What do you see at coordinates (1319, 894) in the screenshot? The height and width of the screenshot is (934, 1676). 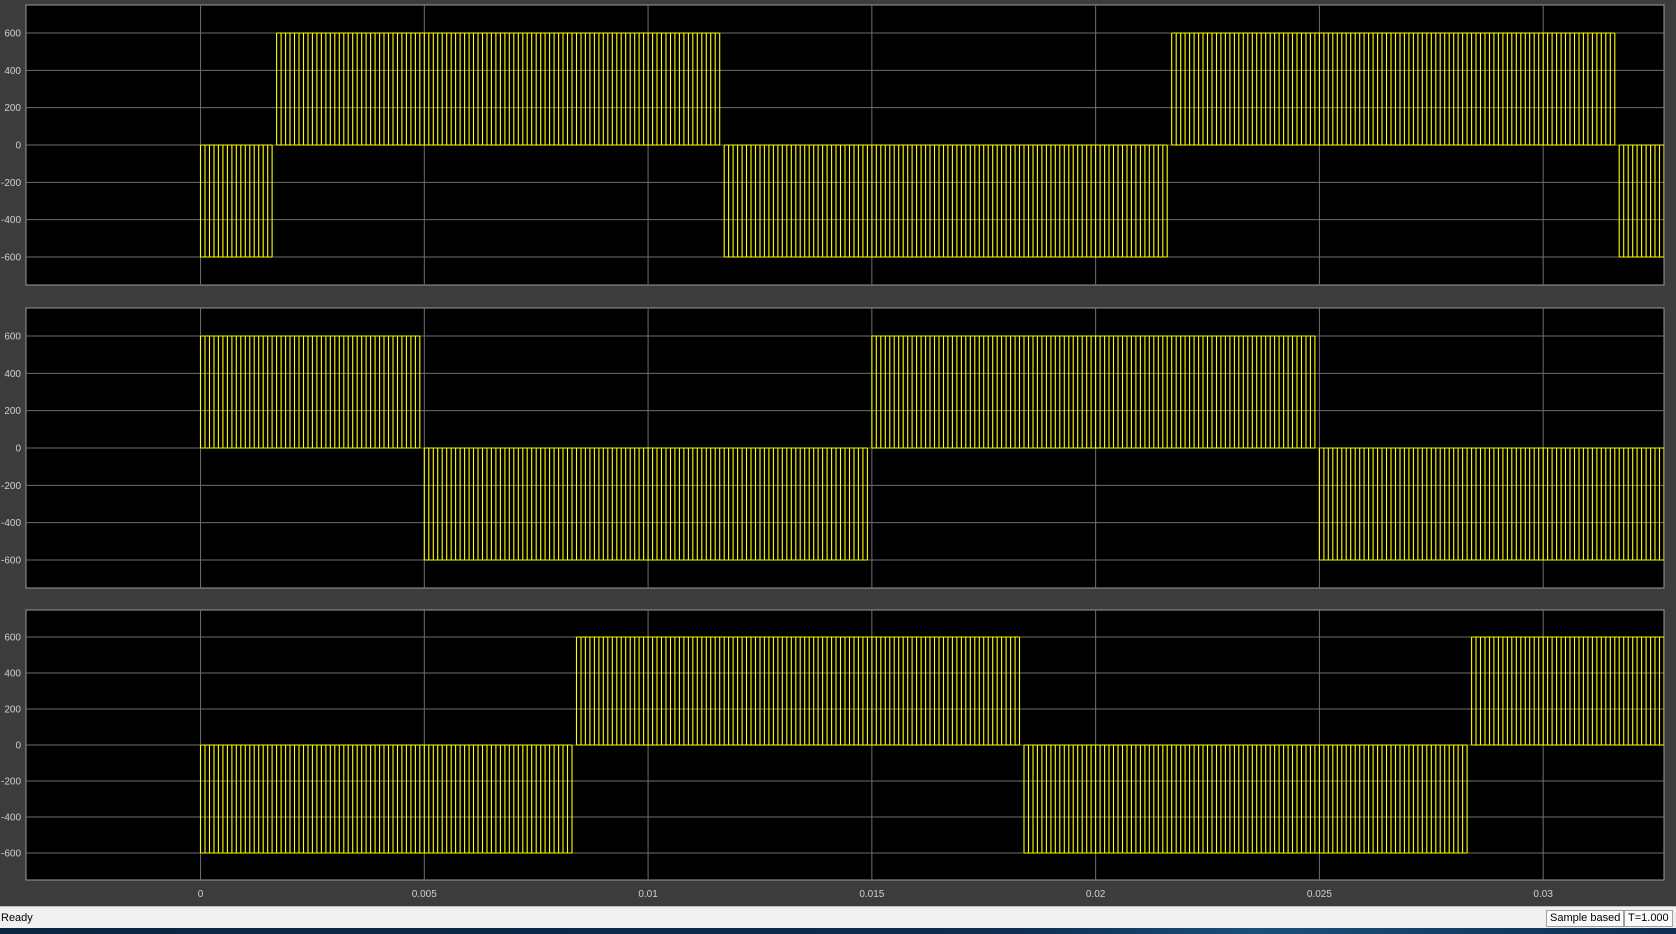 I see `x-tick-label: 0.025` at bounding box center [1319, 894].